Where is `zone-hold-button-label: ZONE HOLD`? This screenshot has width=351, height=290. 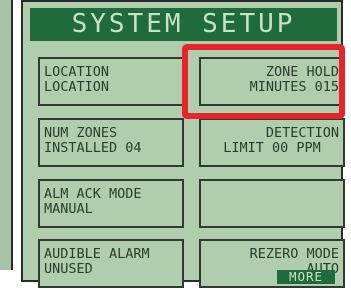 zone-hold-button-label: ZONE HOLD is located at coordinates (302, 72).